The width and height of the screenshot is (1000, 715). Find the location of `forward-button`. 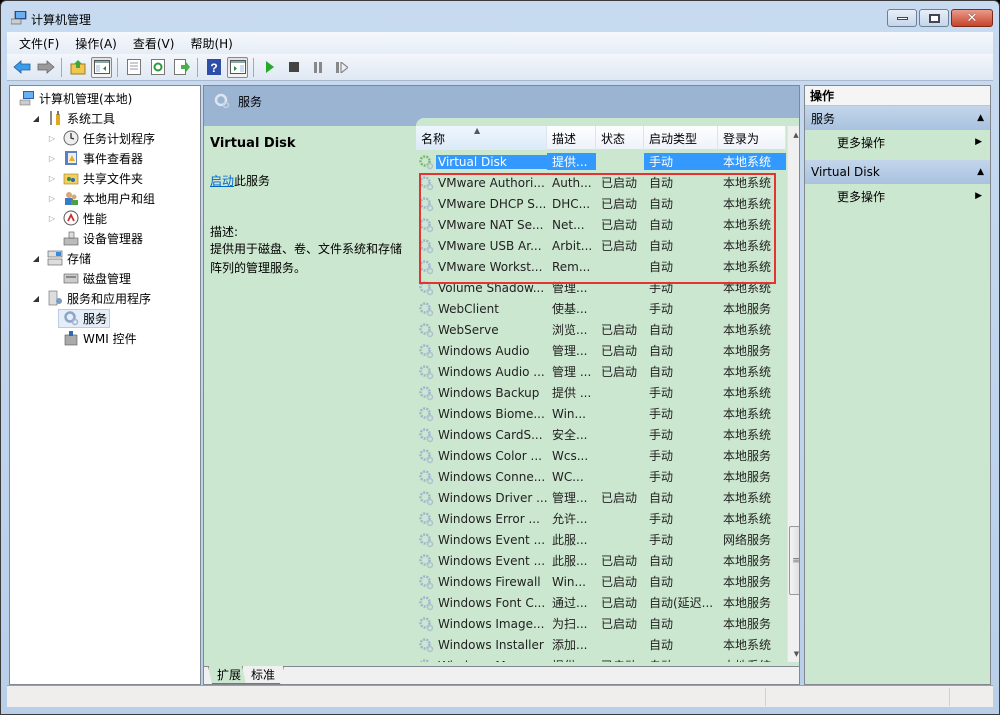

forward-button is located at coordinates (45, 67).